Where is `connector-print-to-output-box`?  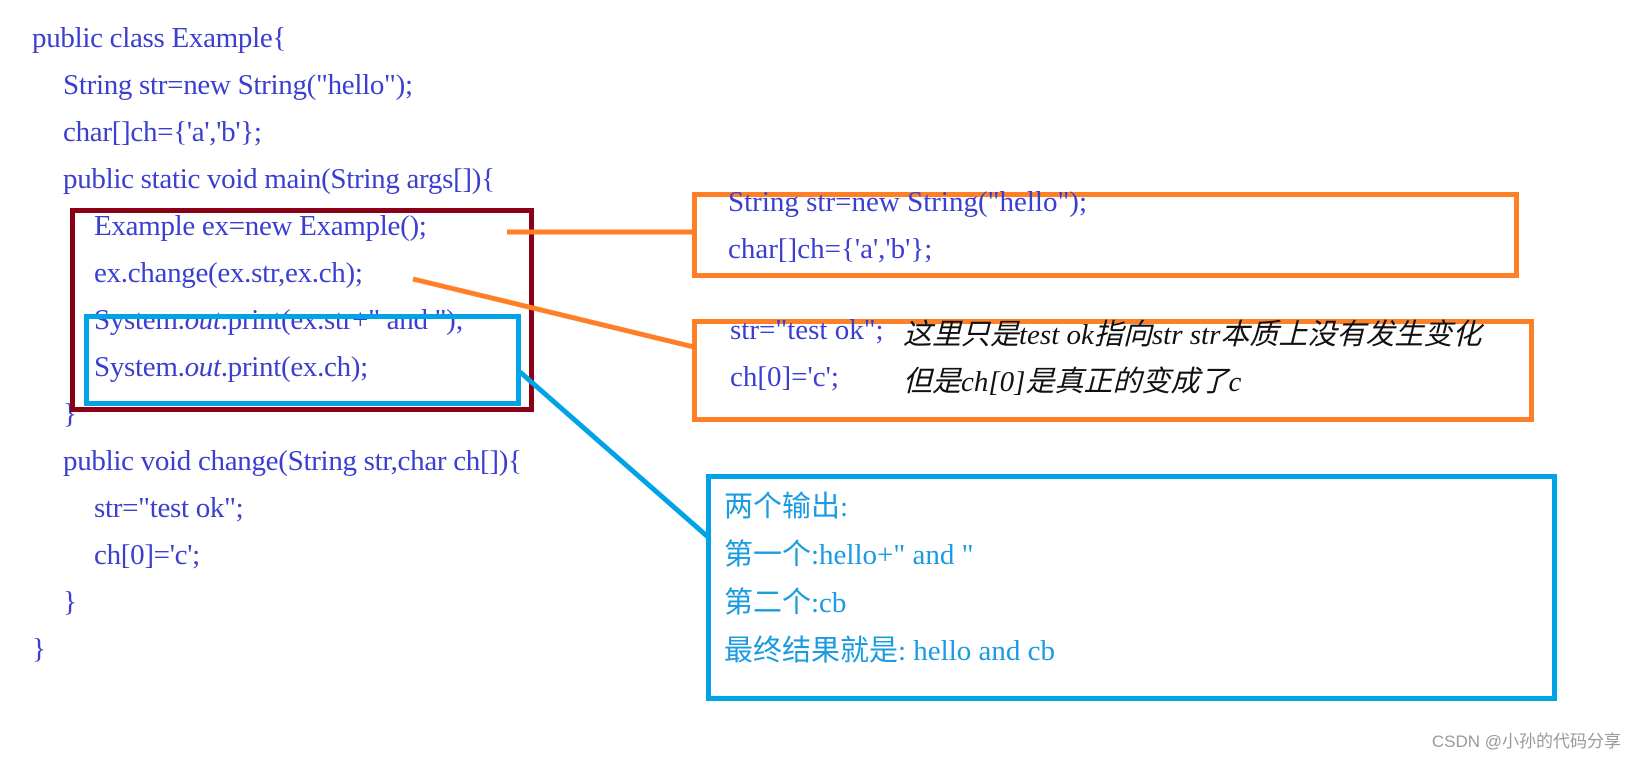
connector-print-to-output-box is located at coordinates (614, 454).